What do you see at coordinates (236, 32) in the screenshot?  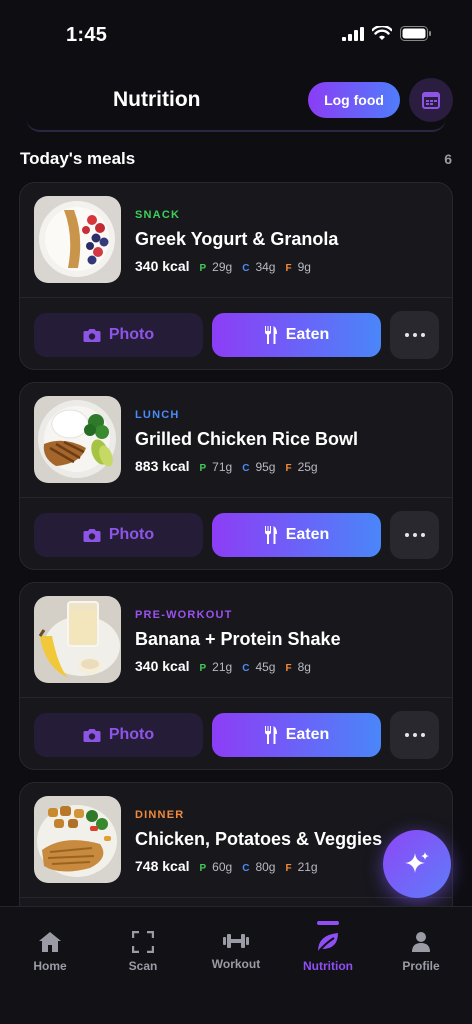 I see `status-bar: 1:45` at bounding box center [236, 32].